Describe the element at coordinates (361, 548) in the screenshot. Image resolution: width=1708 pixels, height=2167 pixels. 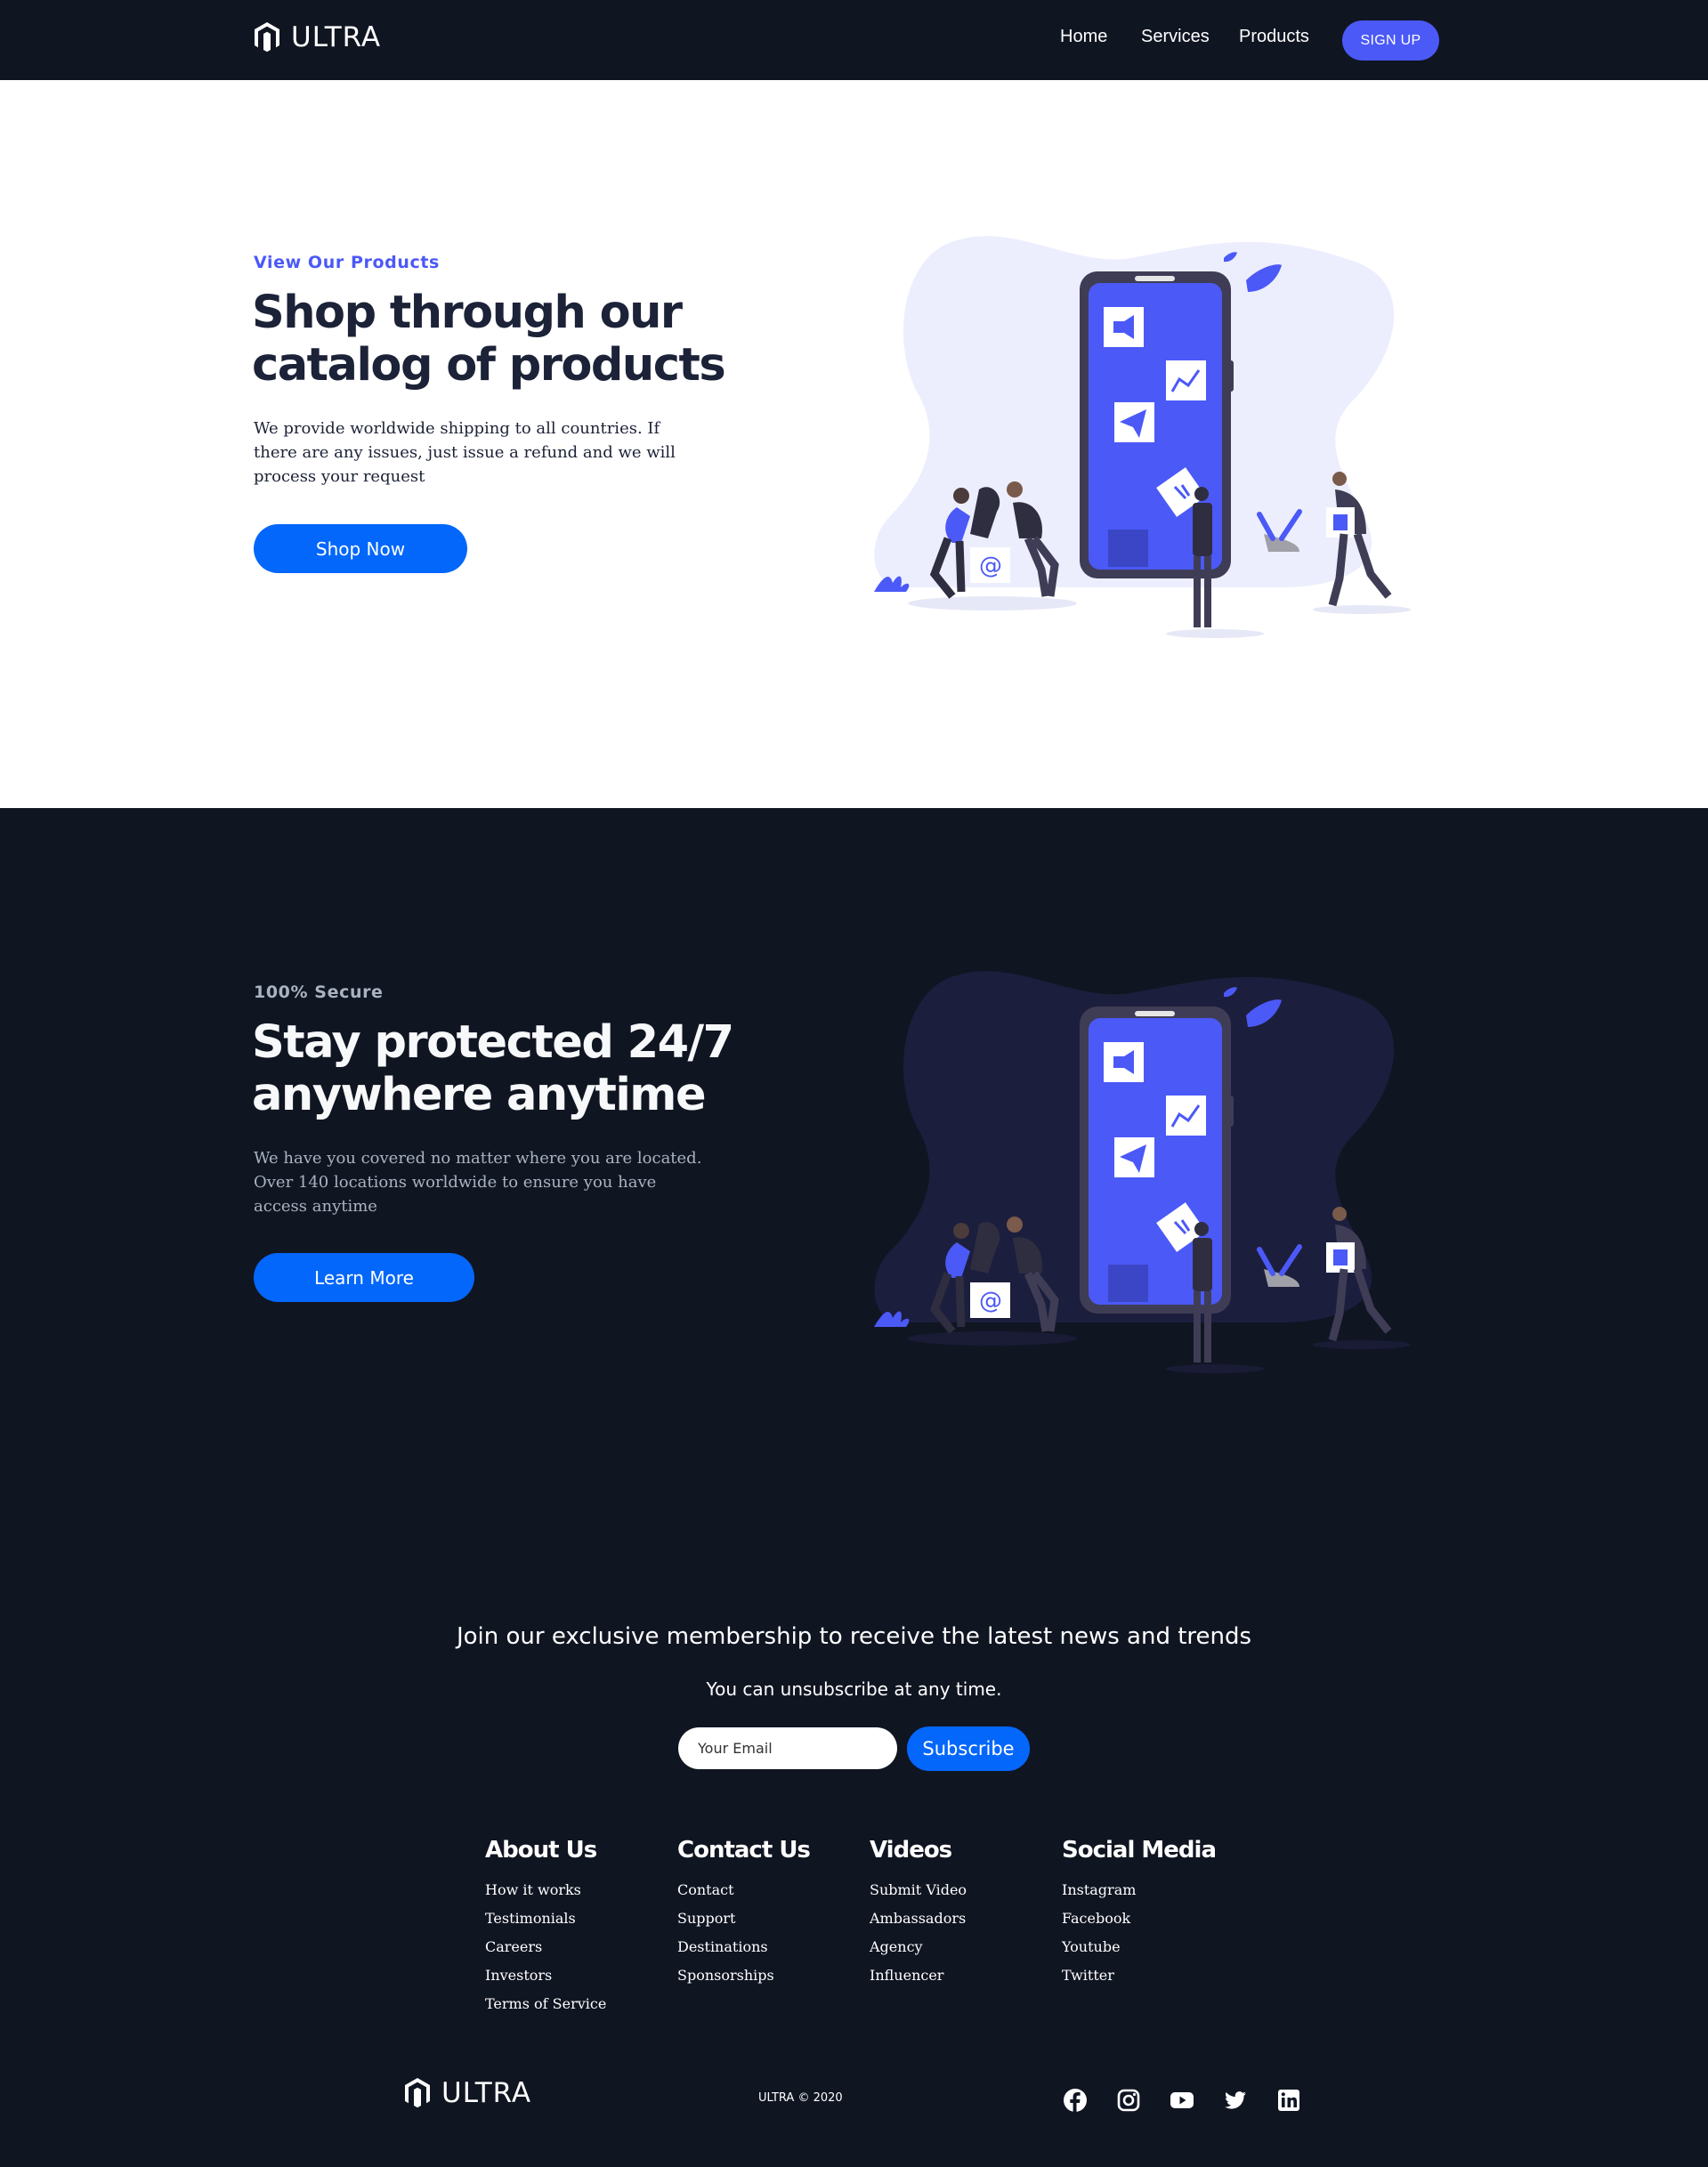
I see `shop-now-button: Shop Now` at that location.